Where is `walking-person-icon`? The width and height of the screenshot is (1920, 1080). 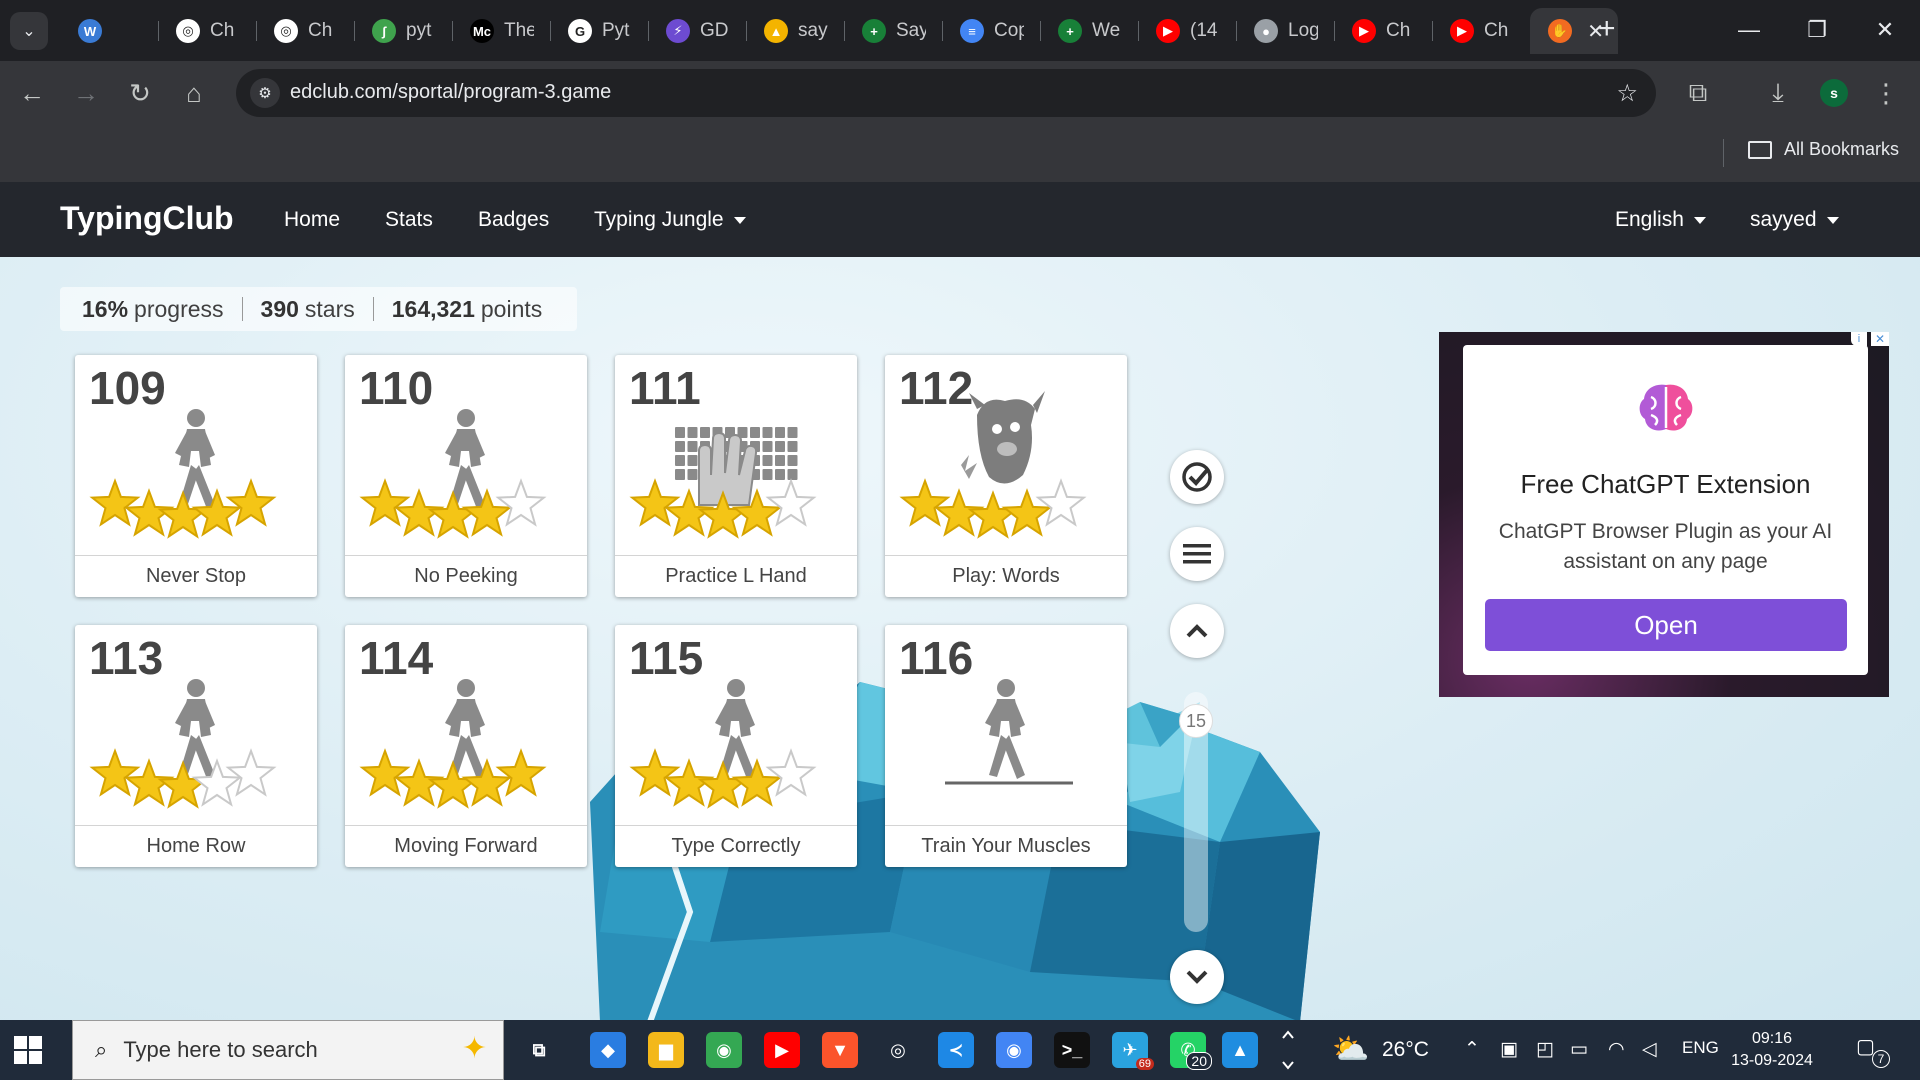 walking-person-icon is located at coordinates (465, 729).